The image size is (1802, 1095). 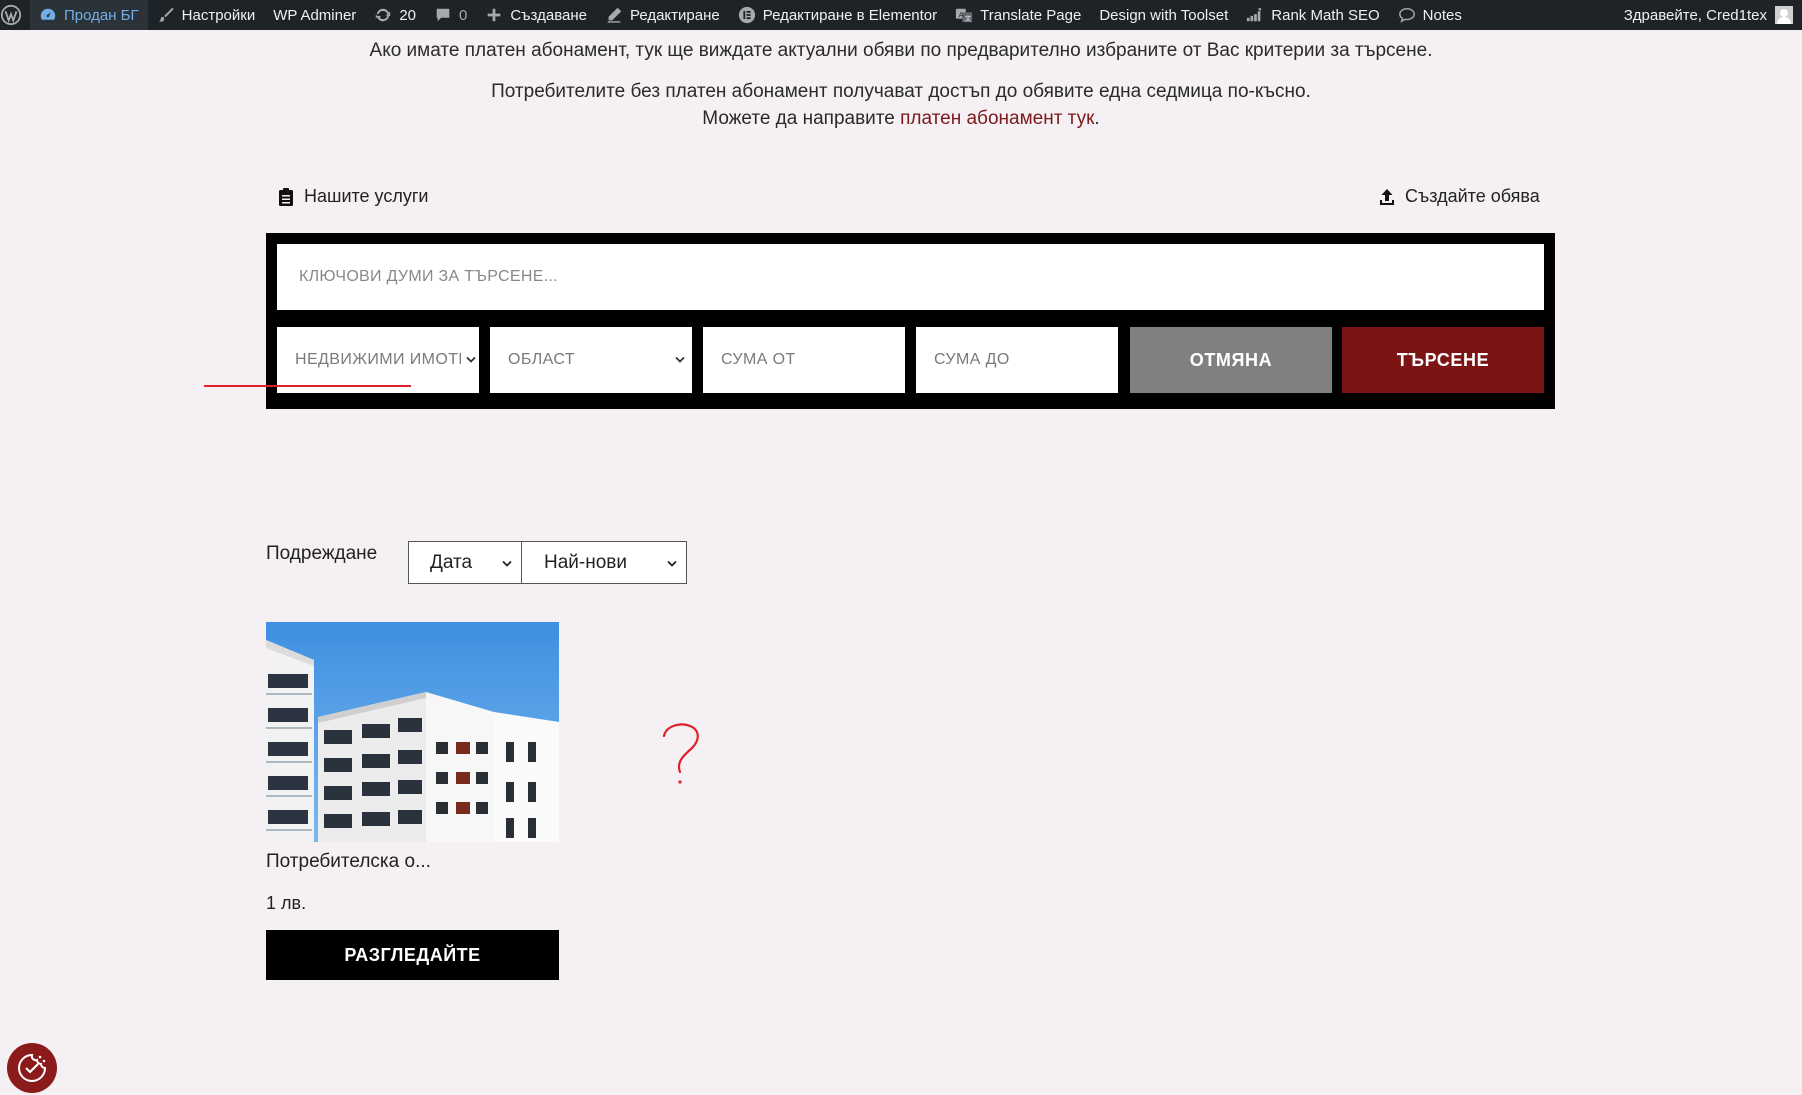 What do you see at coordinates (101, 15) in the screenshot?
I see `site-name: Продан БГ` at bounding box center [101, 15].